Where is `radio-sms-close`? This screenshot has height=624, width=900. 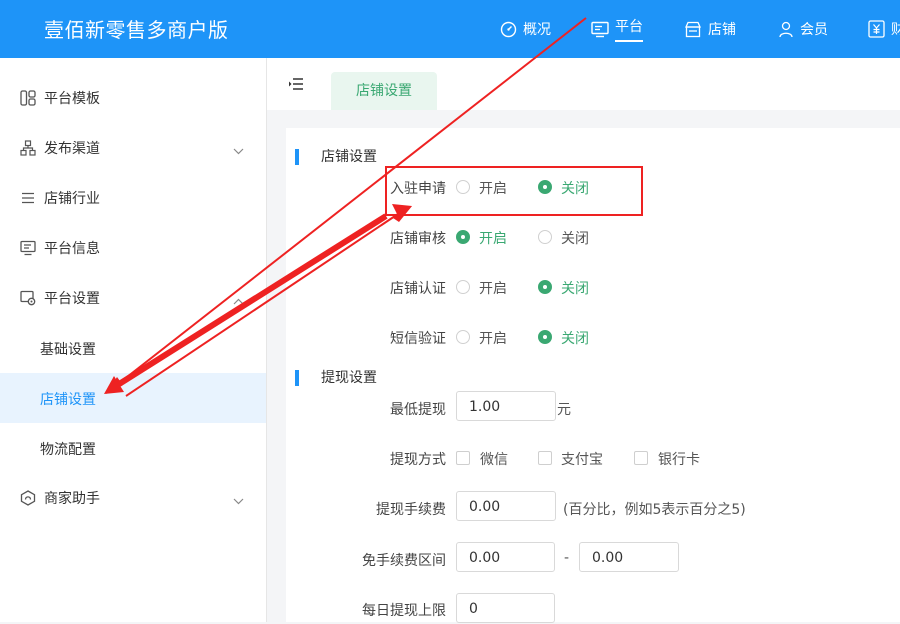
radio-sms-close is located at coordinates (545, 337).